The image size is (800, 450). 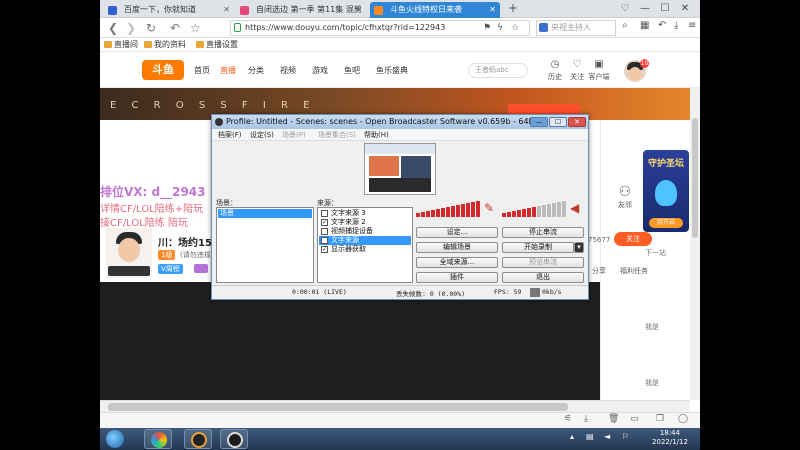 I want to click on exit-button: 退出, so click(x=543, y=277).